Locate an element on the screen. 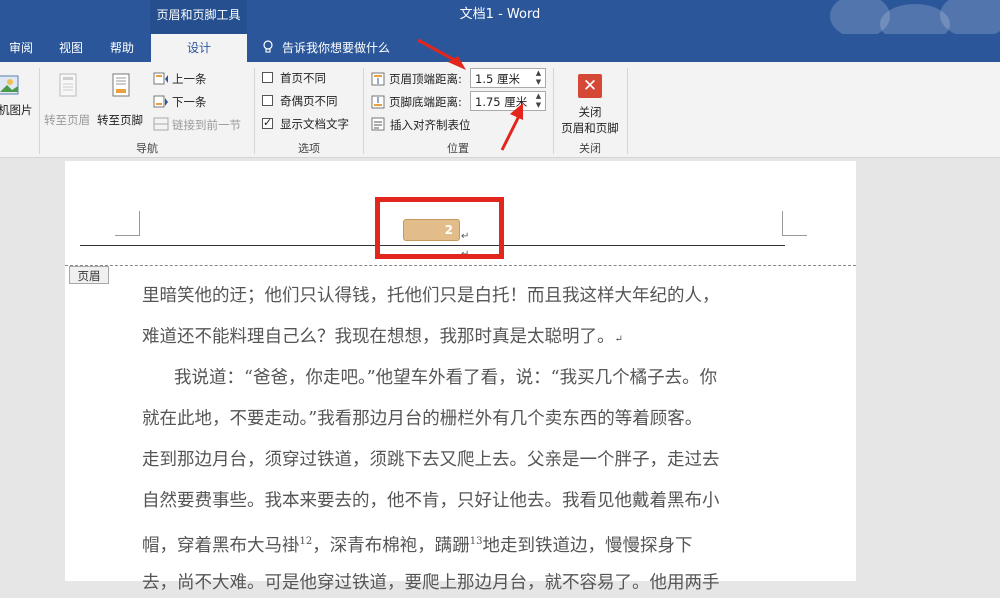 The image size is (1000, 598). text-line: 去，尚不大难。可是他穿过铁道，要爬上那边月台，就不容易了。他用两手 is located at coordinates (431, 583).